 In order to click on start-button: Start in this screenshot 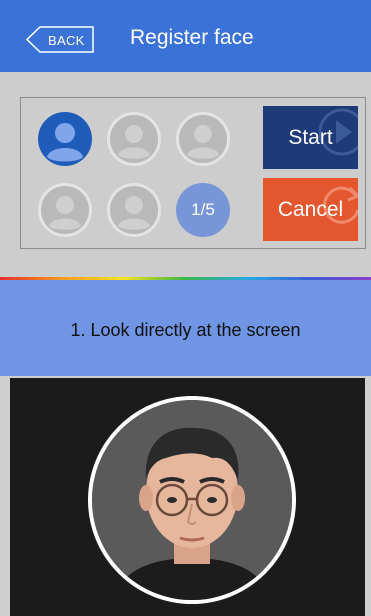, I will do `click(310, 137)`.